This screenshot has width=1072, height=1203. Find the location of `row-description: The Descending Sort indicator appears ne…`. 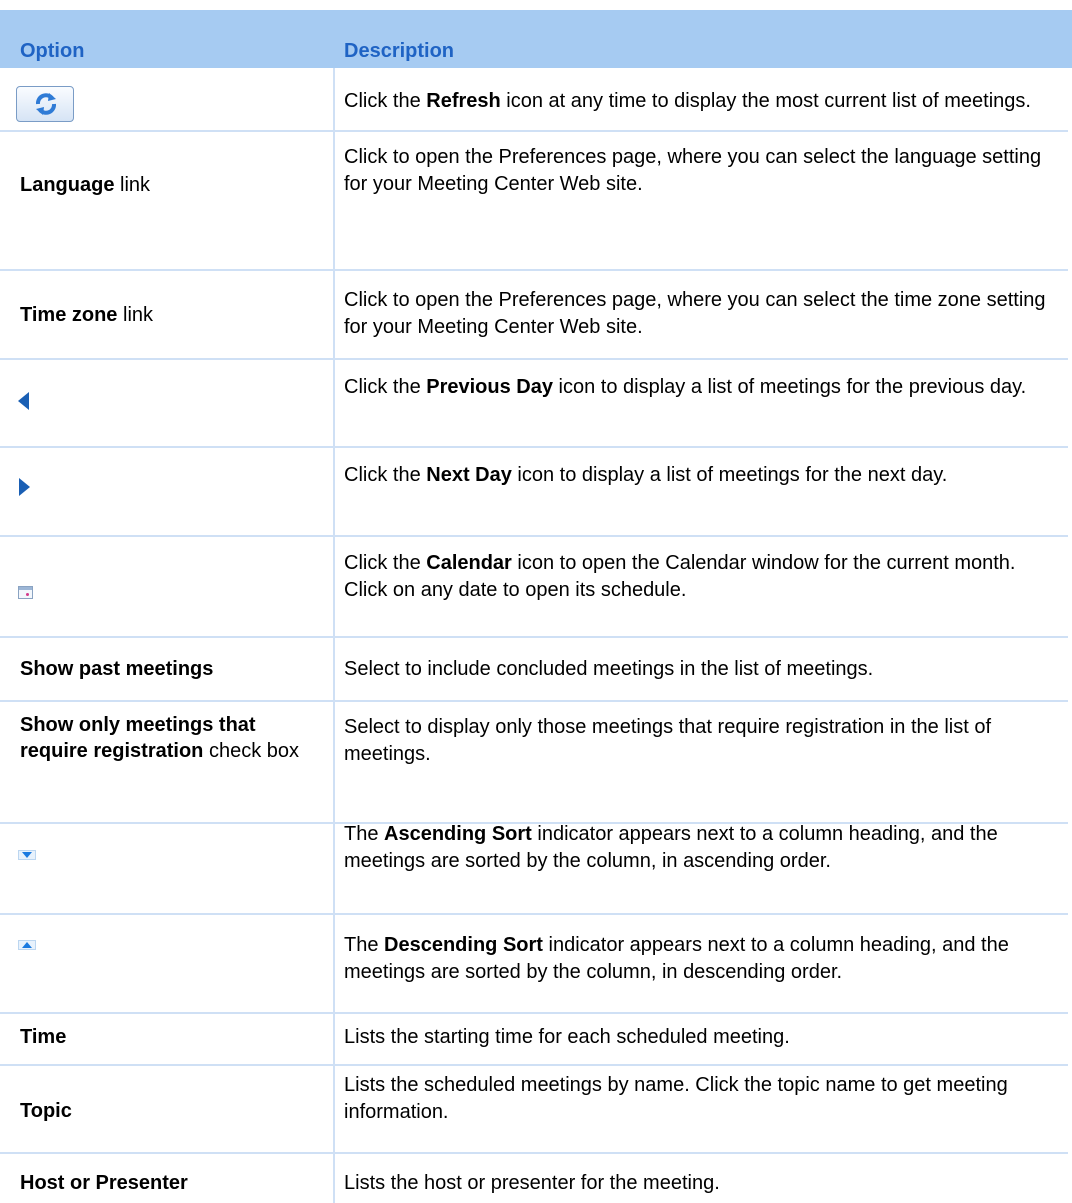

row-description: The Descending Sort indicator appears ne… is located at coordinates (676, 958).